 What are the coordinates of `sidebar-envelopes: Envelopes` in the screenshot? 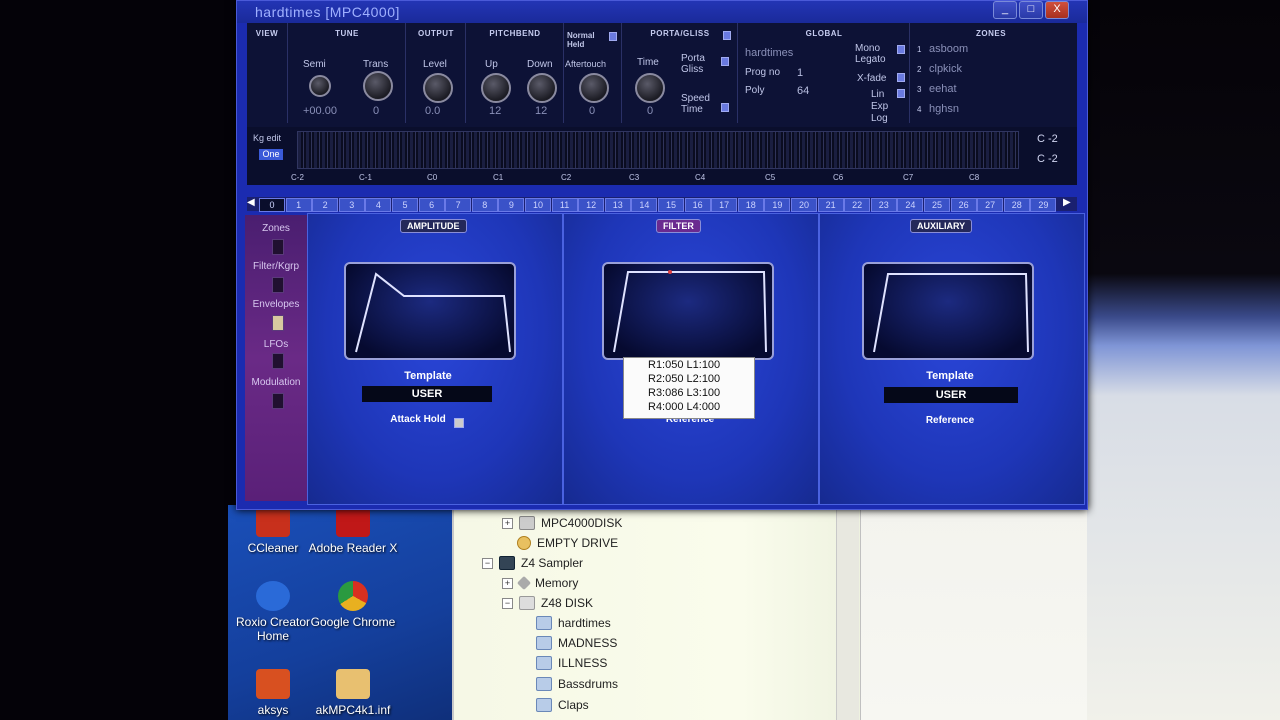 It's located at (276, 304).